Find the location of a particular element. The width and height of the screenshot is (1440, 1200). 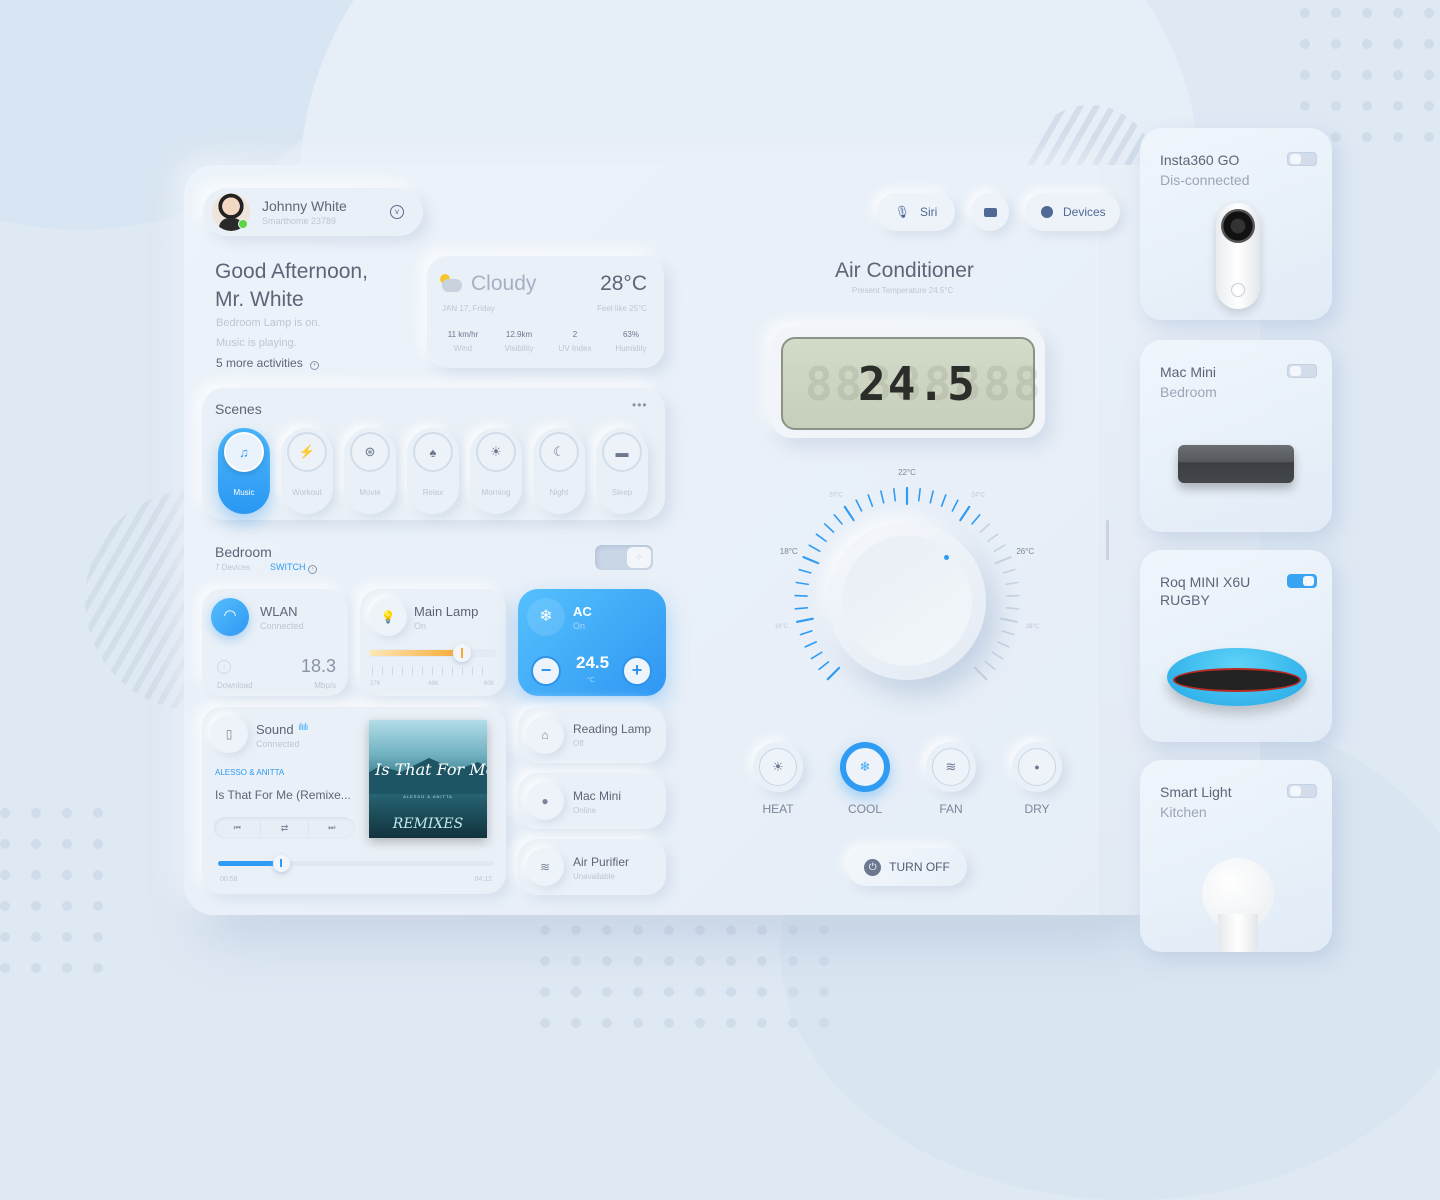

grid-icon: ⁘ is located at coordinates (639, 557).